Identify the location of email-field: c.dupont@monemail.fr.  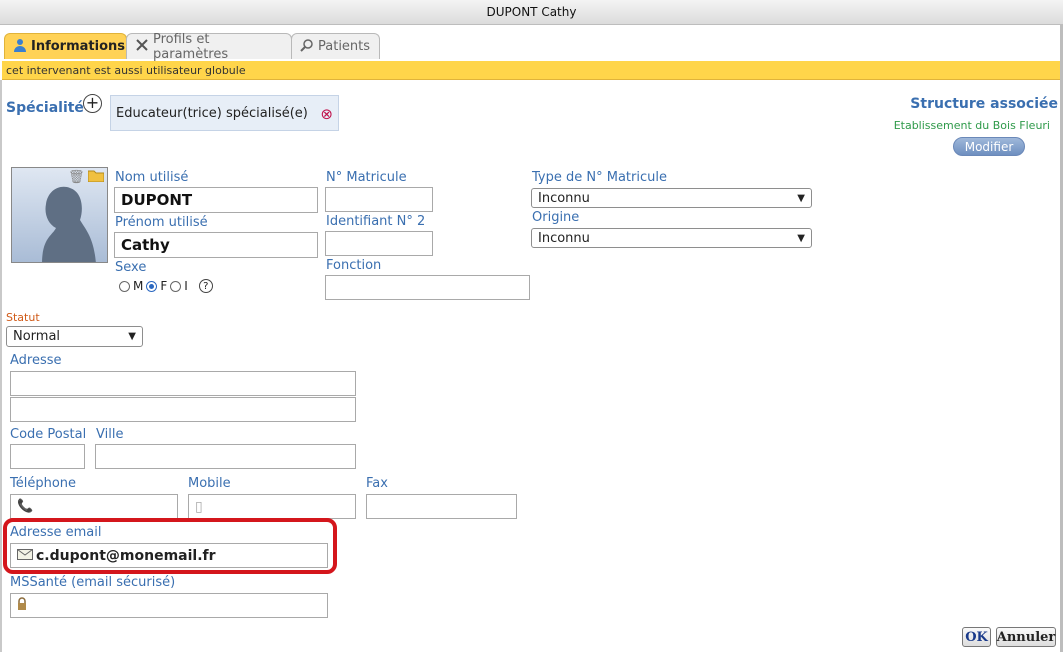
(169, 555).